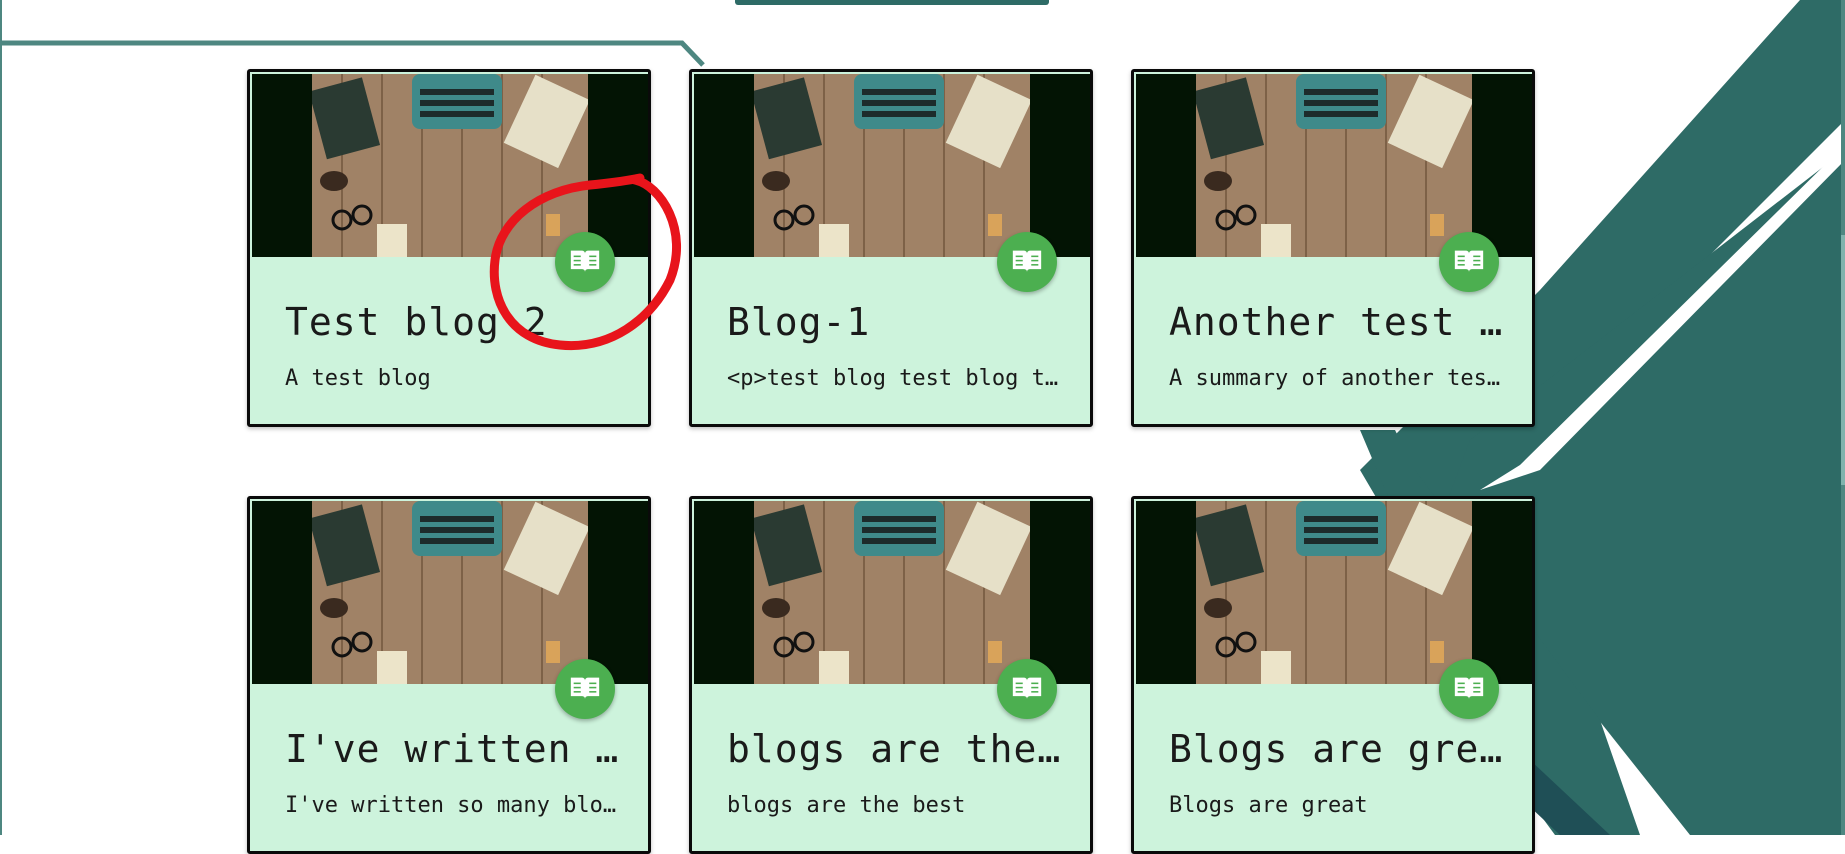 This screenshot has width=1845, height=854. I want to click on blog-card: Test blog 2 A test blog, so click(449, 248).